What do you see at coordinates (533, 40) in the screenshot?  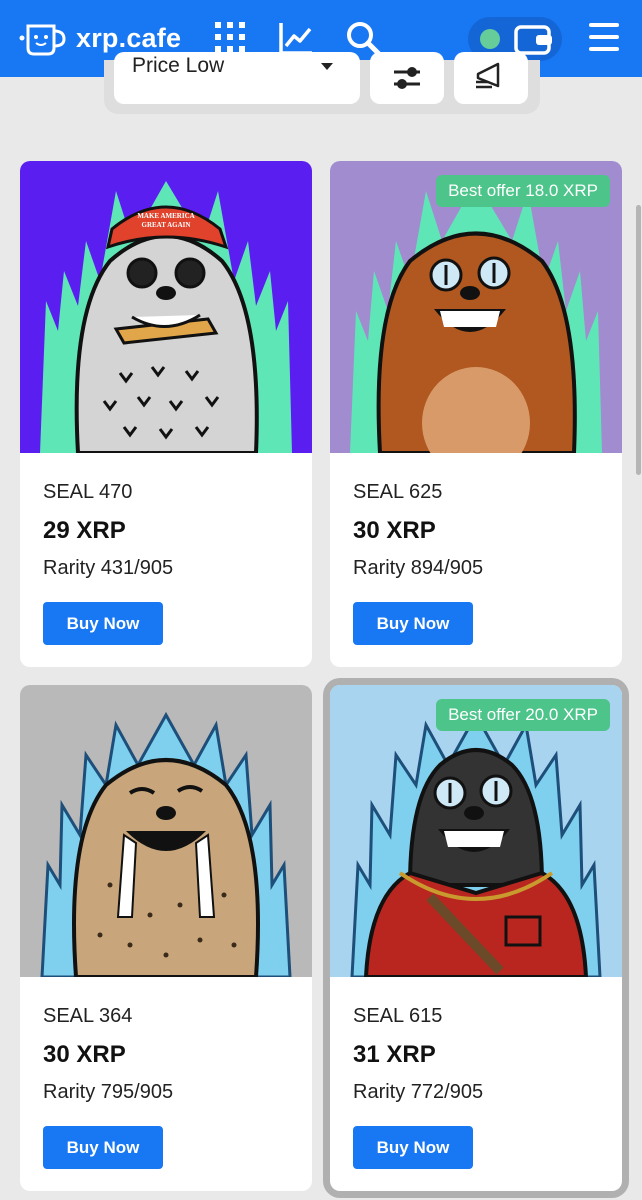 I see `wallet-icon` at bounding box center [533, 40].